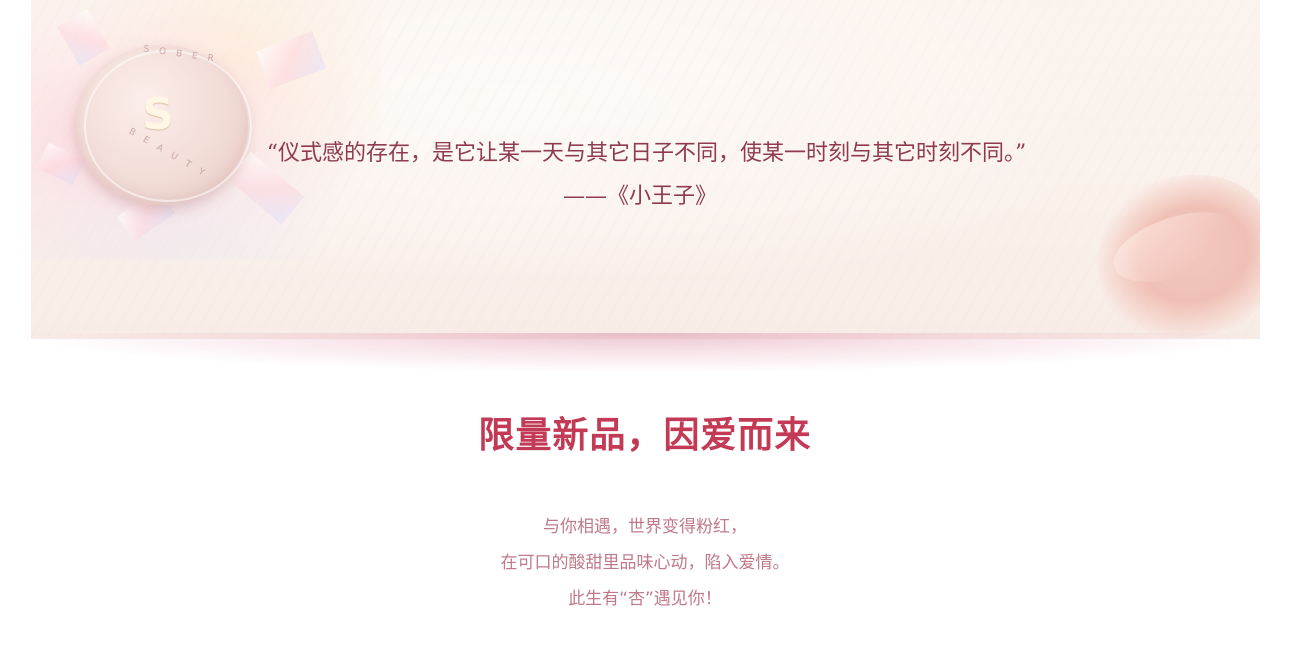  Describe the element at coordinates (645, 353) in the screenshot. I see `banner-shadow` at that location.